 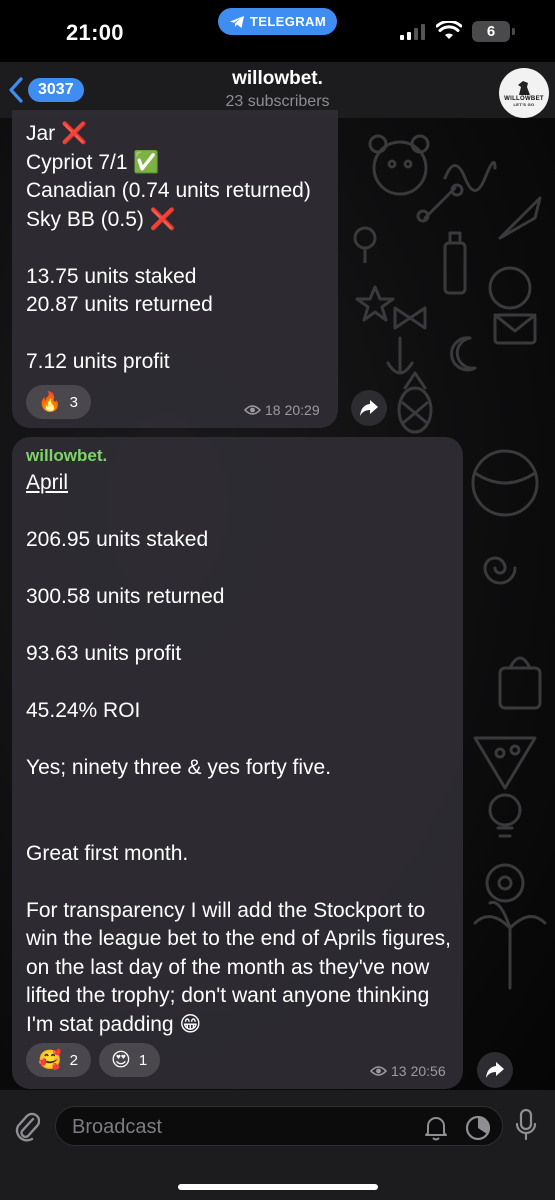 What do you see at coordinates (493, 31) in the screenshot?
I see `battery-indicator: 6` at bounding box center [493, 31].